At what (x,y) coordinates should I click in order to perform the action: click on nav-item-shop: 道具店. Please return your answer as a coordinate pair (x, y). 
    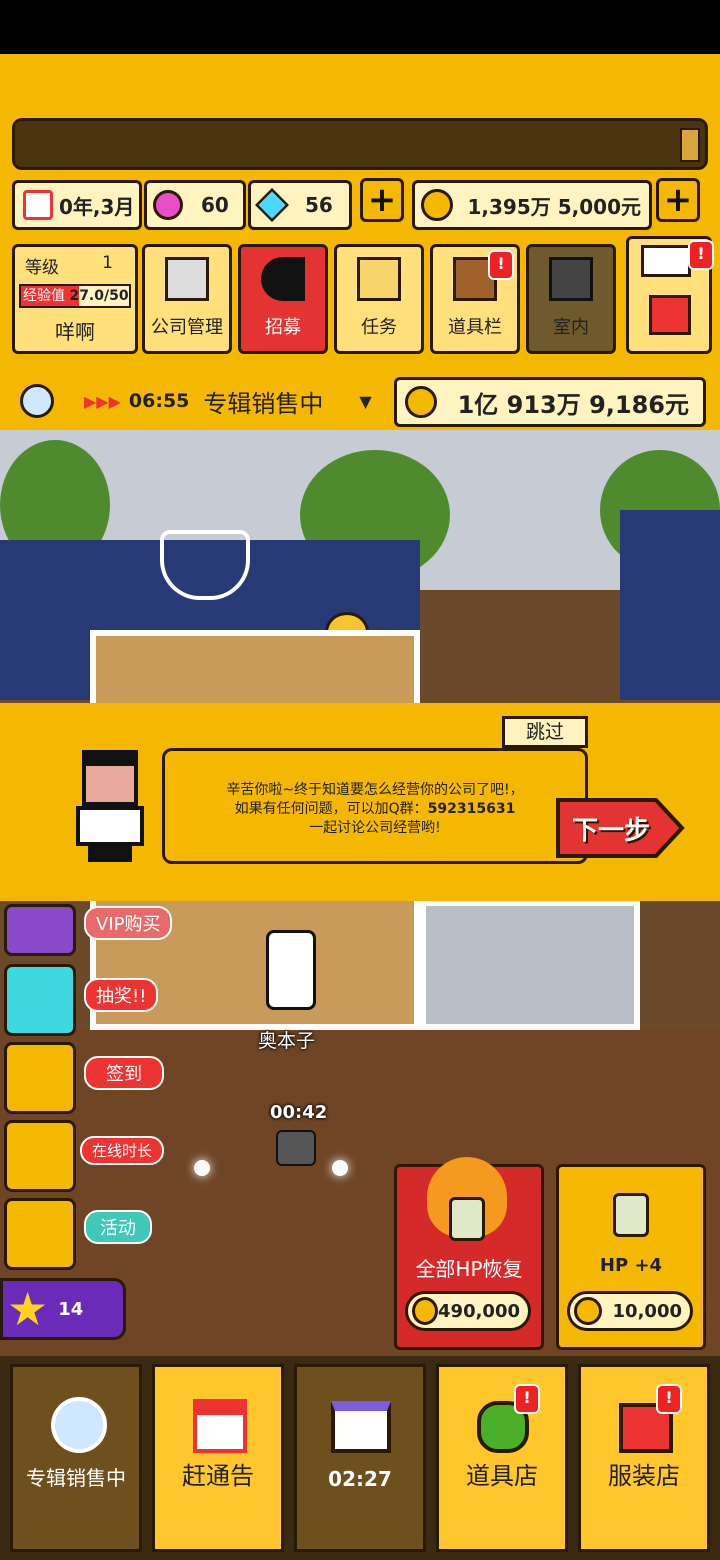
    Looking at the image, I should click on (502, 1458).